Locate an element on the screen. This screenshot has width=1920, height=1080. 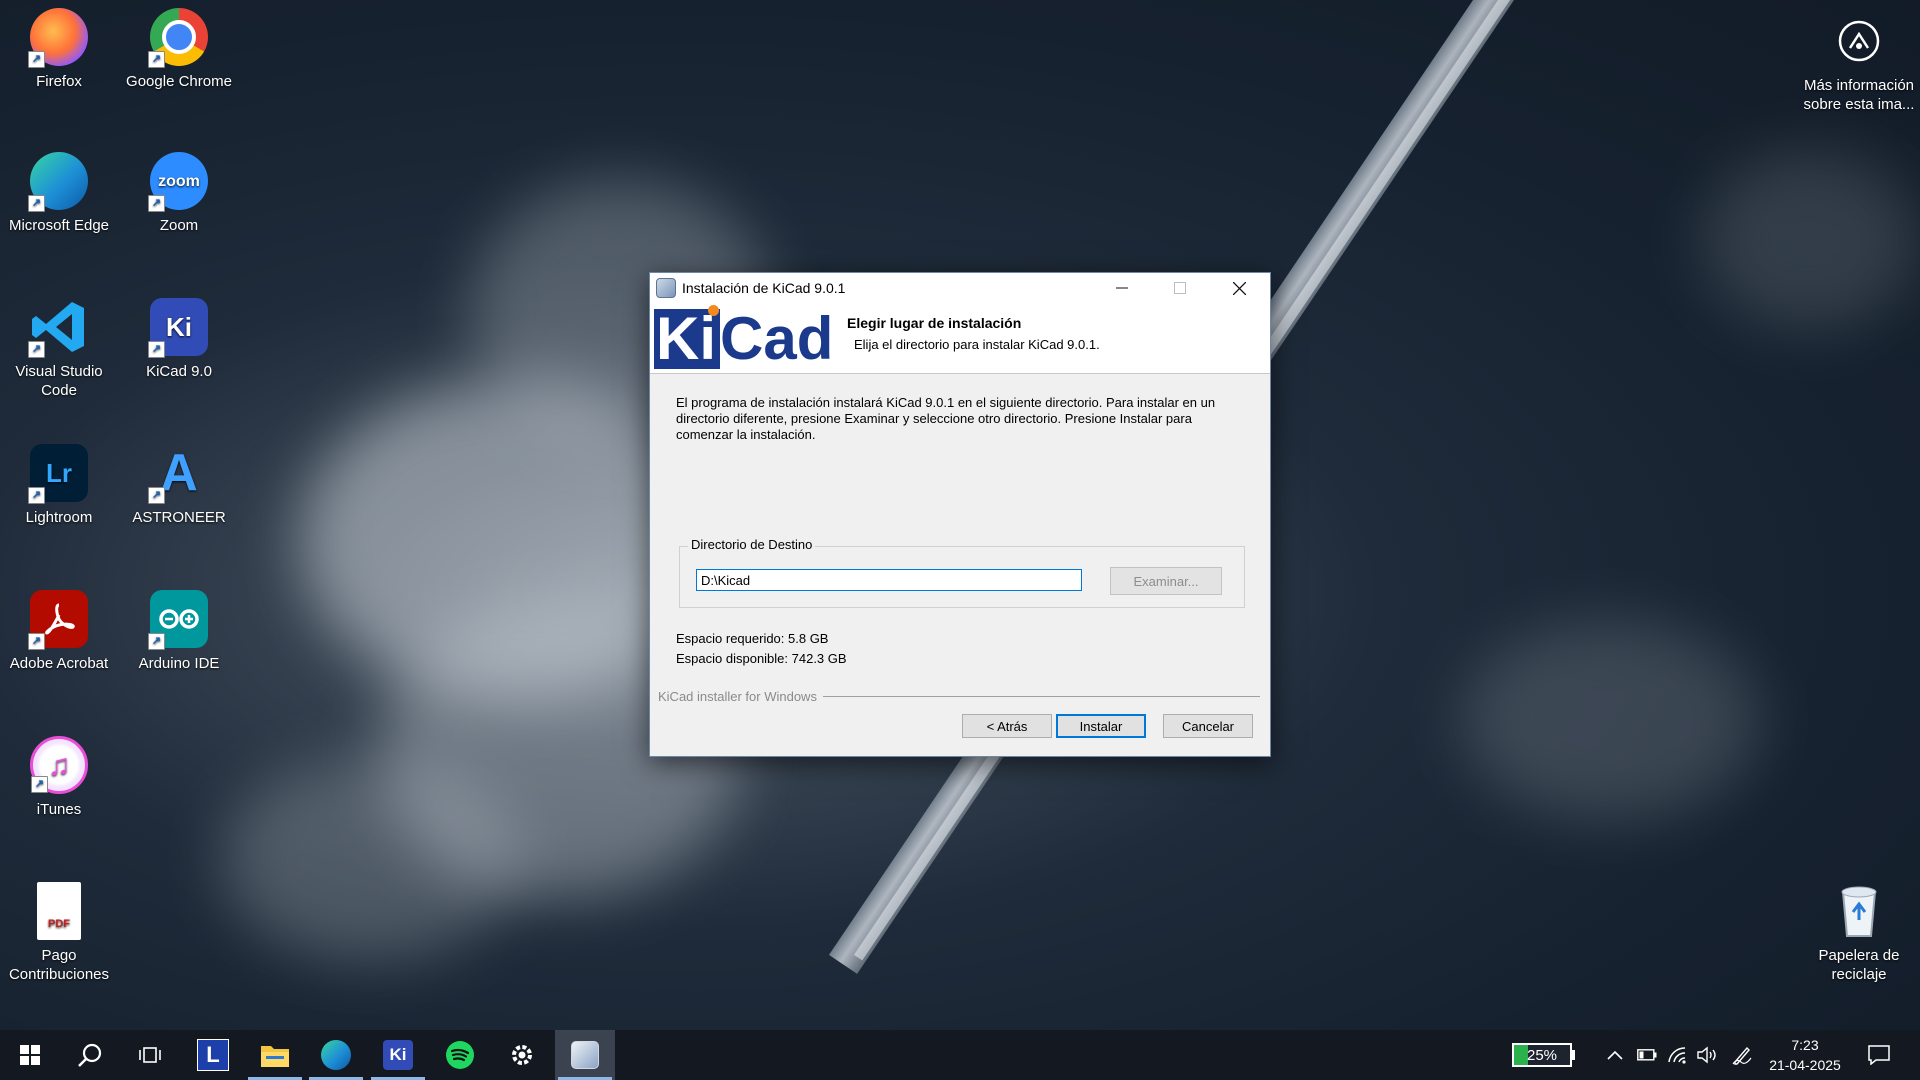
taskbar-installer is located at coordinates (585, 1055).